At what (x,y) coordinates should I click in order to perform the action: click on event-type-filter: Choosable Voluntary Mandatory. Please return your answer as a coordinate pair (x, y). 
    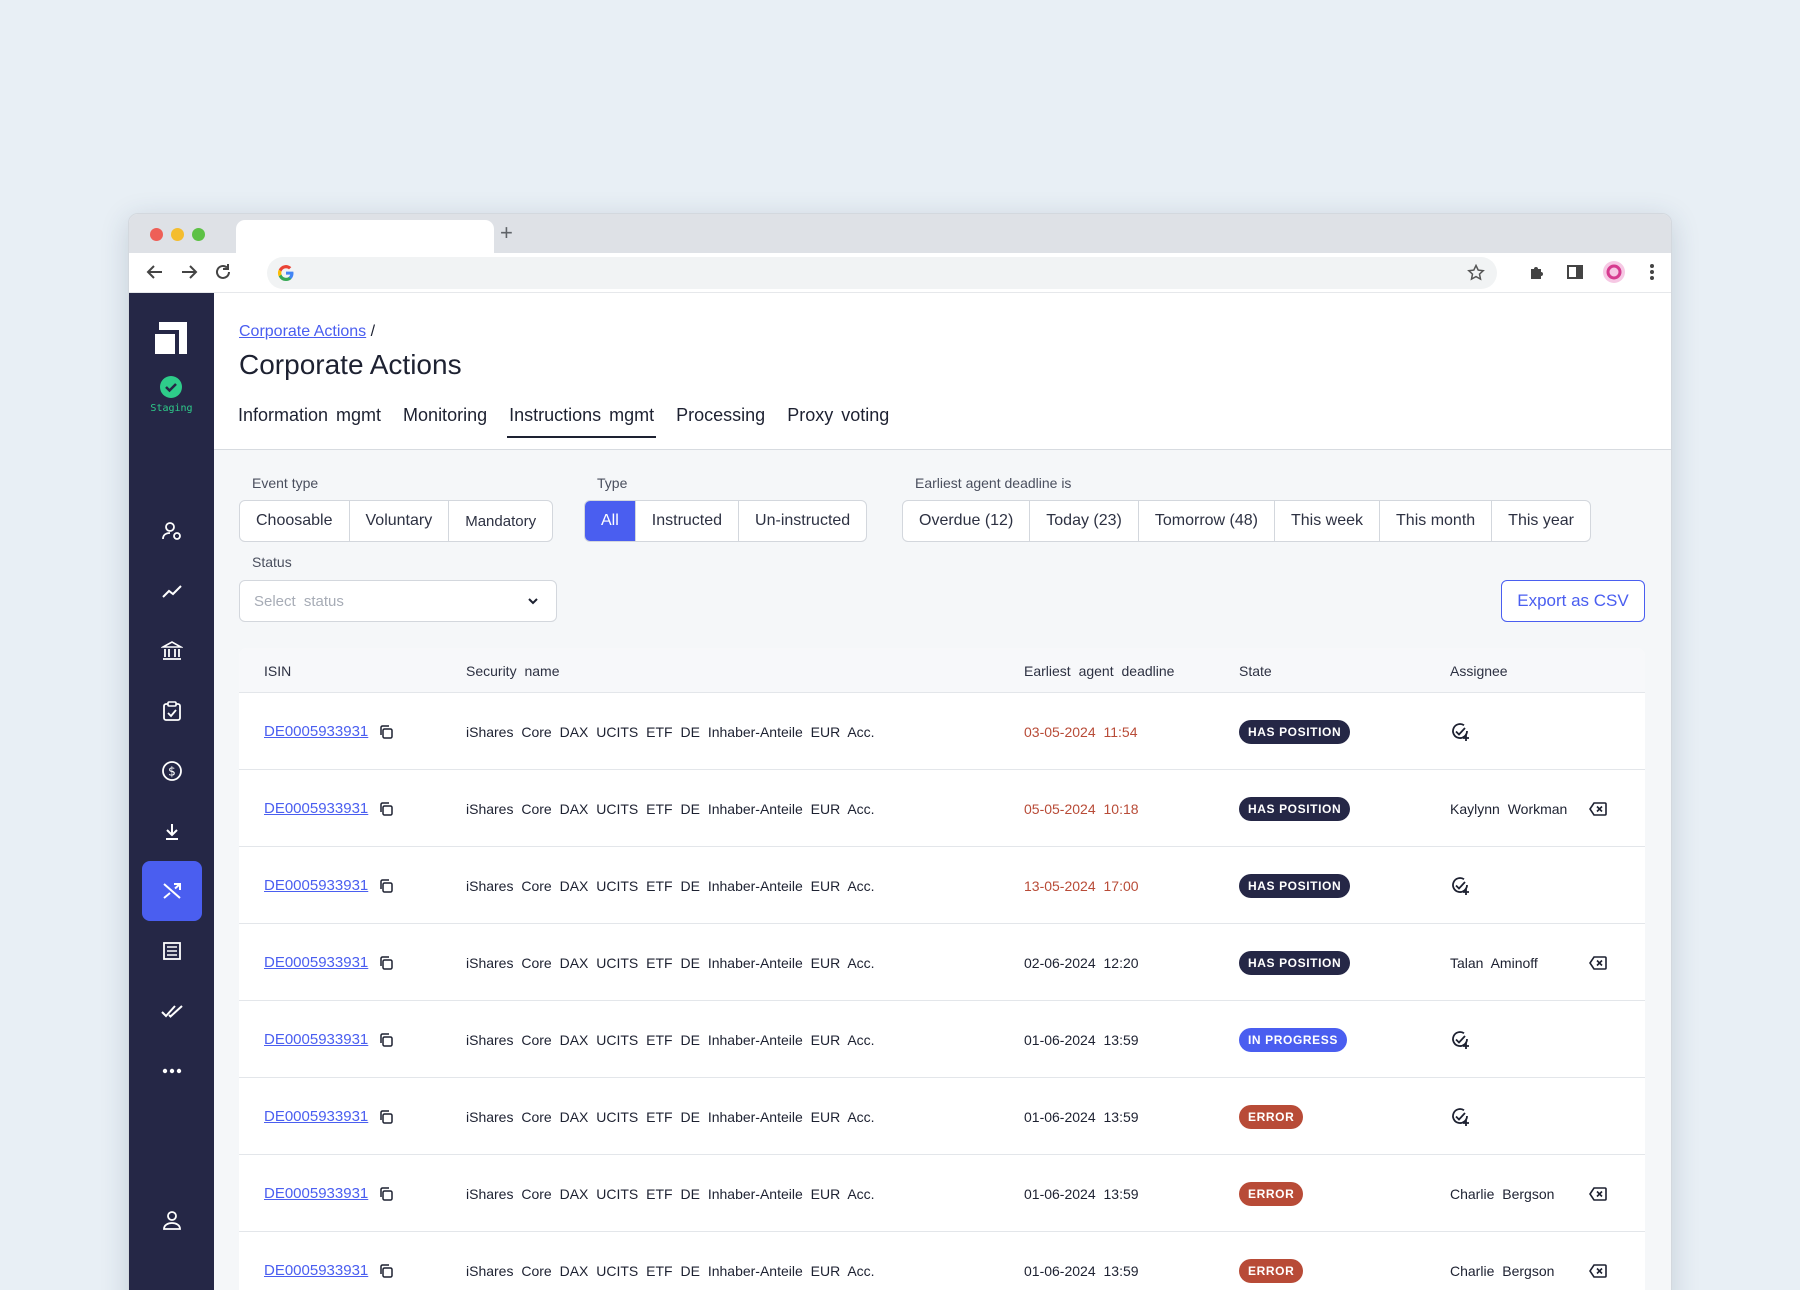
    Looking at the image, I should click on (396, 521).